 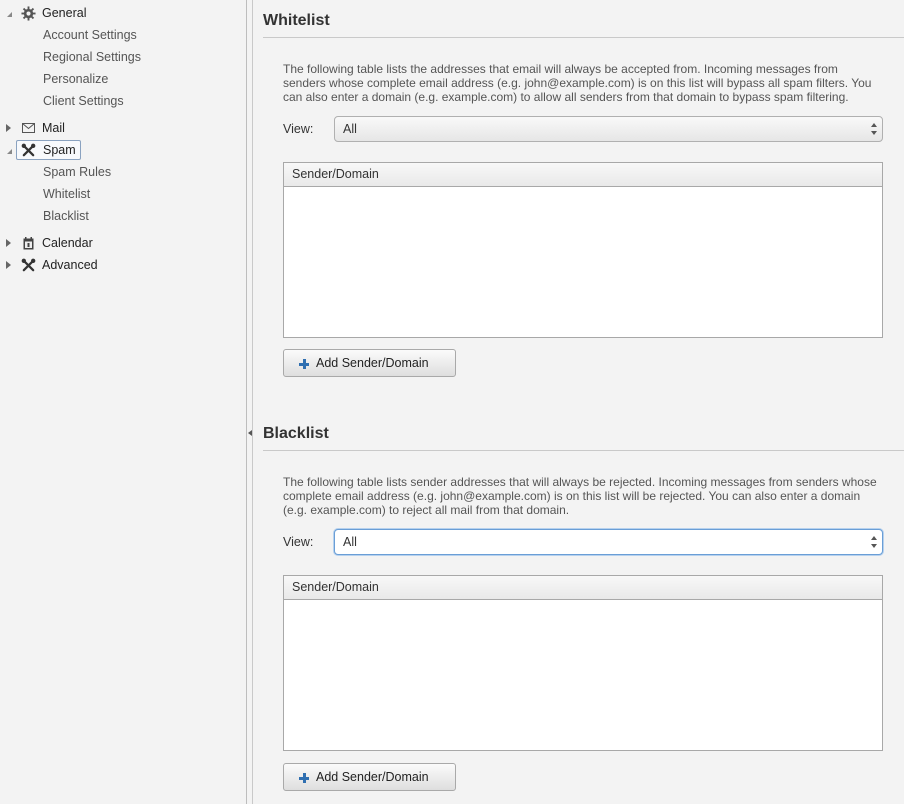 What do you see at coordinates (70, 265) in the screenshot?
I see `tree-node-label: Advanced` at bounding box center [70, 265].